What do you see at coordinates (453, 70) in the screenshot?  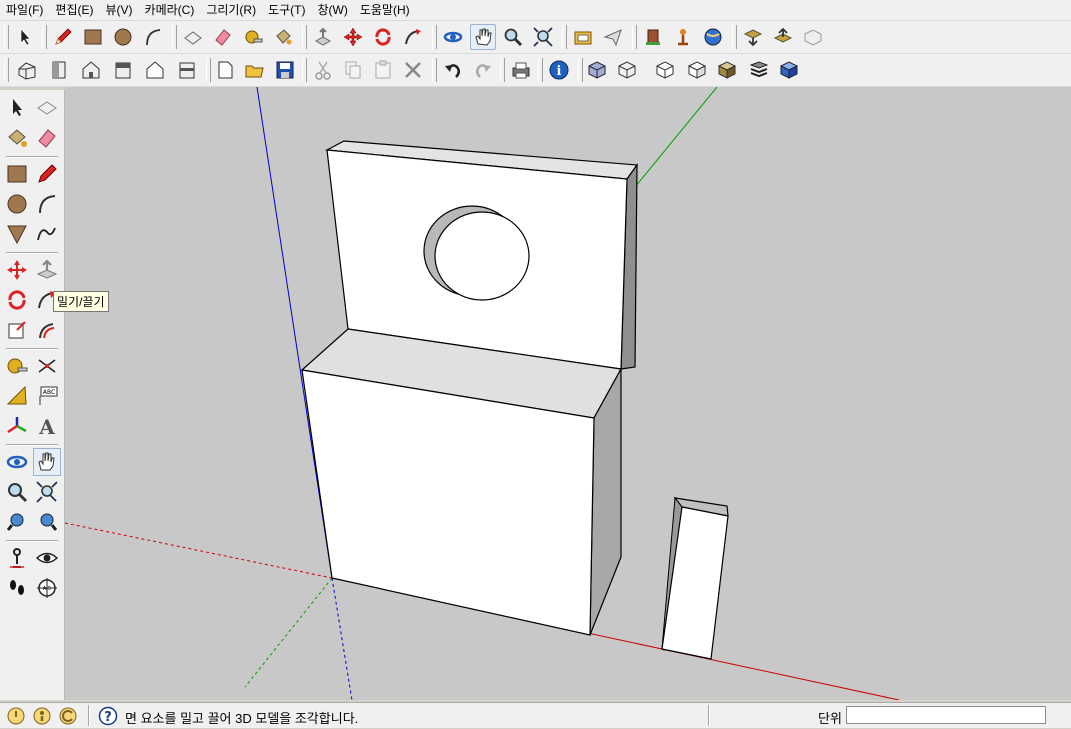 I see `undo-button` at bounding box center [453, 70].